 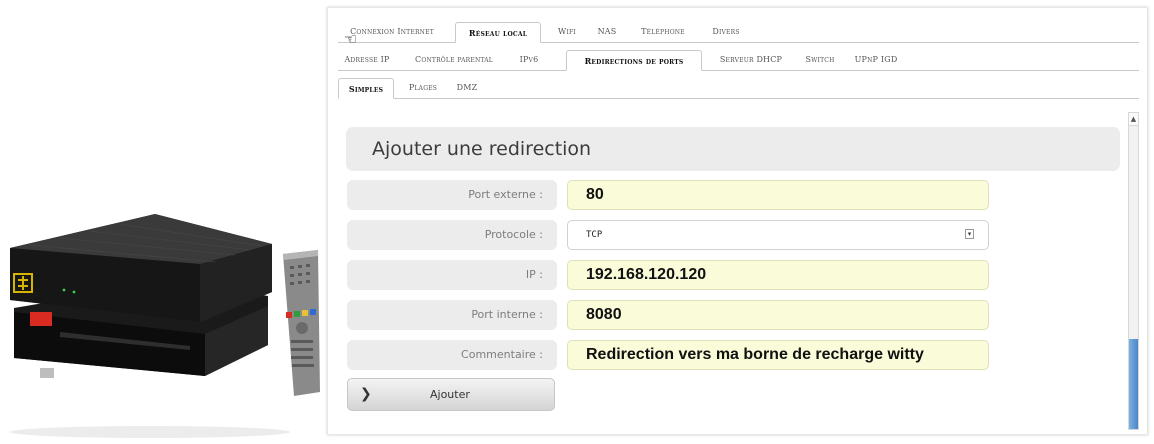 What do you see at coordinates (733, 149) in the screenshot?
I see `form-title: Ajouter une redirection` at bounding box center [733, 149].